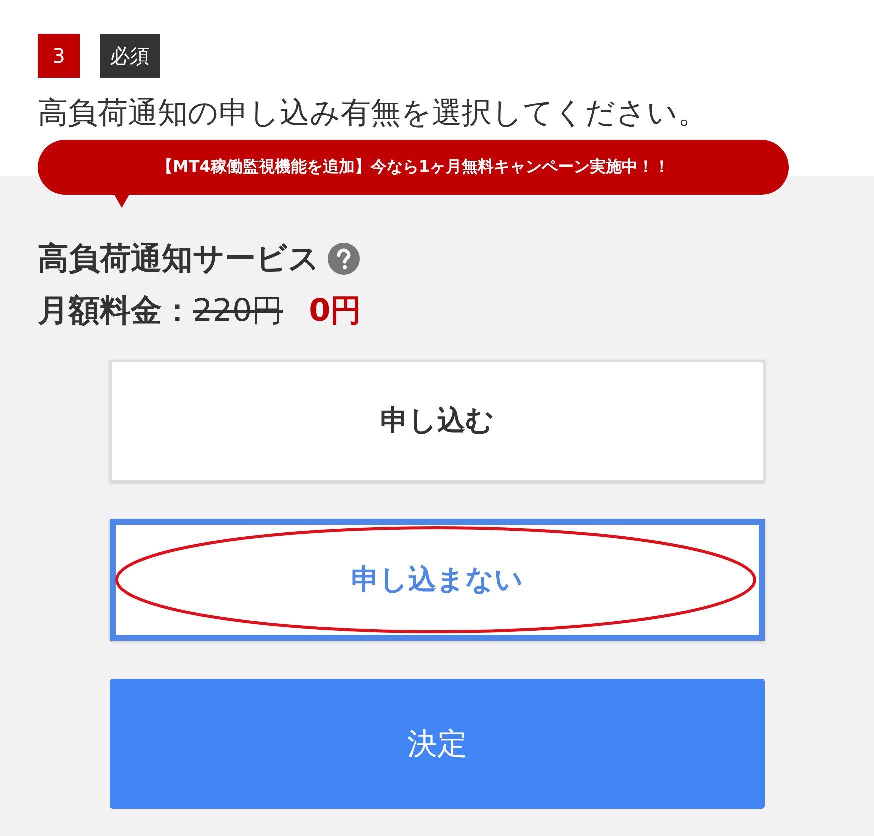 The height and width of the screenshot is (836, 874). What do you see at coordinates (130, 56) in the screenshot?
I see `required-badge: 必須` at bounding box center [130, 56].